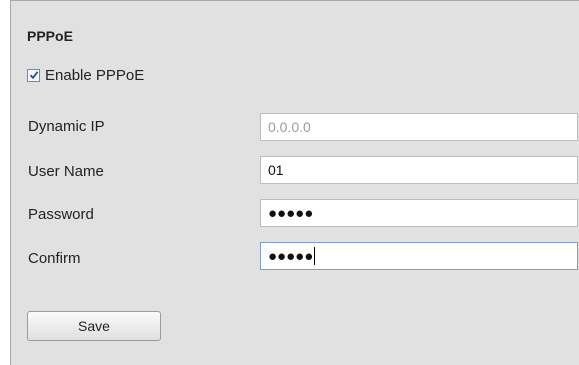 This screenshot has height=365, width=579. Describe the element at coordinates (66, 171) in the screenshot. I see `user-name-label: User Name` at that location.